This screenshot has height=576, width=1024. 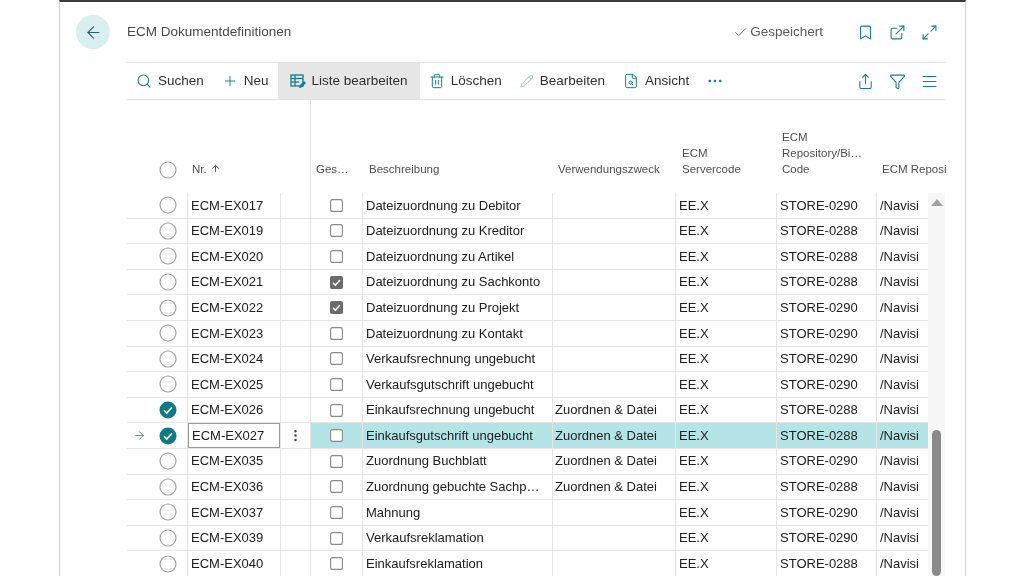 What do you see at coordinates (527, 513) in the screenshot?
I see `table-row: ECM-EX037 Mahnung EE.X STORE-0290 /Navisi` at bounding box center [527, 513].